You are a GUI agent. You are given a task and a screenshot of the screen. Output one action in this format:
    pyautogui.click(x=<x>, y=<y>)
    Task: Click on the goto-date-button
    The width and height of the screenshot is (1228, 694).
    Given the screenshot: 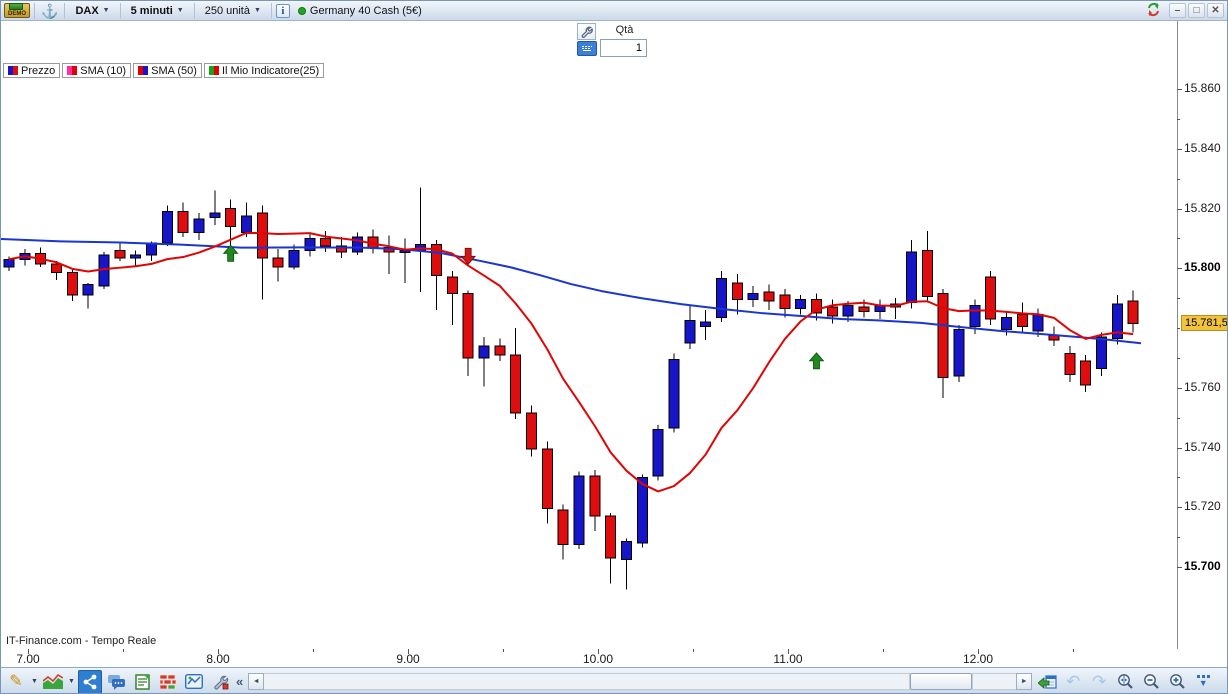 What is the action you would take?
    pyautogui.click(x=1047, y=682)
    